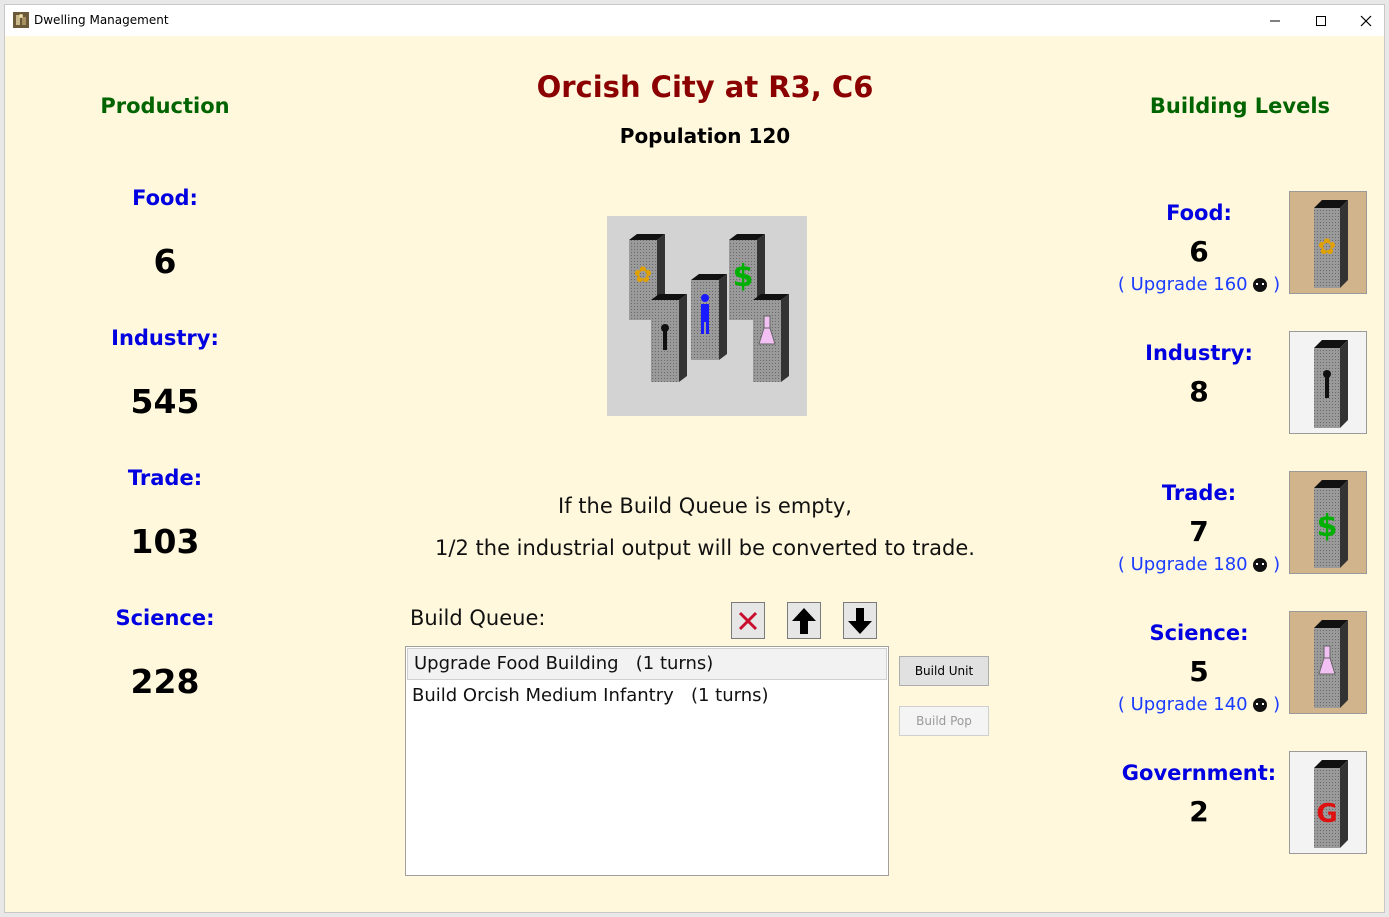 The height and width of the screenshot is (917, 1389). What do you see at coordinates (1328, 662) in the screenshot?
I see `science-building-icon` at bounding box center [1328, 662].